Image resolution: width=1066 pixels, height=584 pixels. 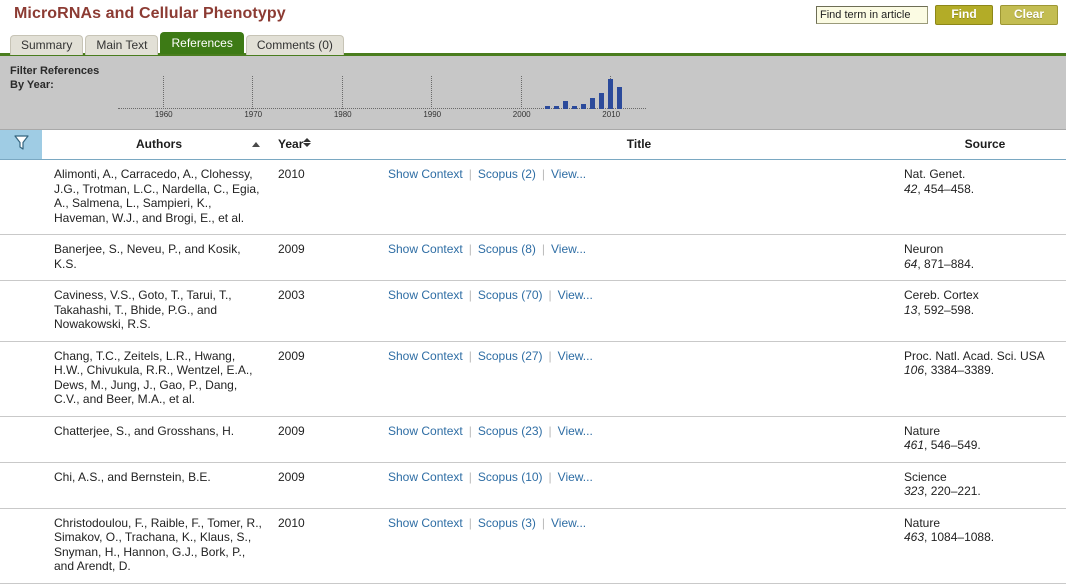 I want to click on scopus-link: Scopus (10), so click(x=510, y=477).